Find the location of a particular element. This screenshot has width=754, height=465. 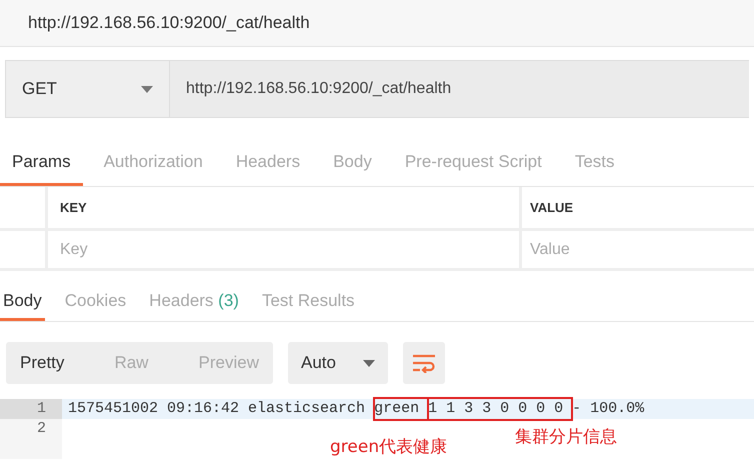

view-mode-button: Preview is located at coordinates (228, 363).